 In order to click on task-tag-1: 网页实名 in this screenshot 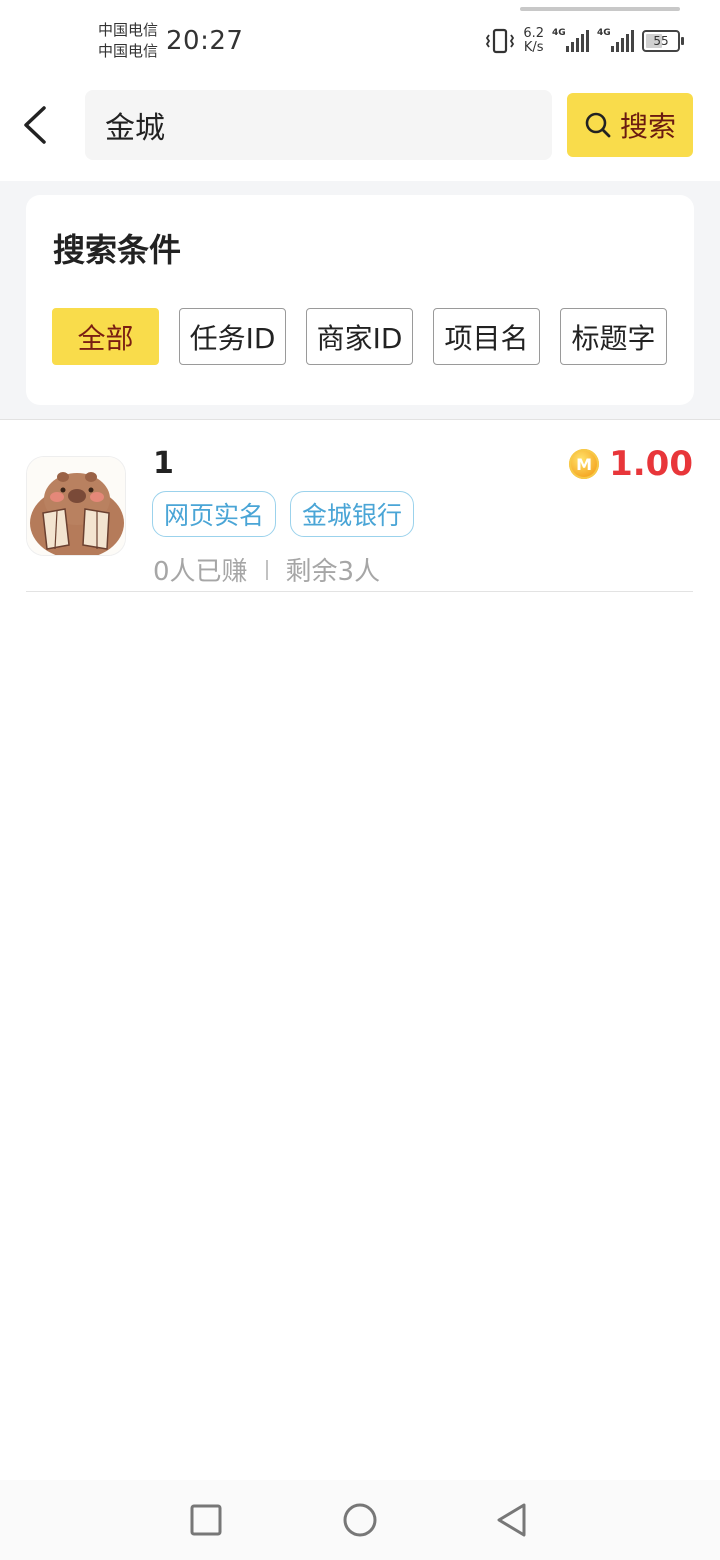, I will do `click(214, 514)`.